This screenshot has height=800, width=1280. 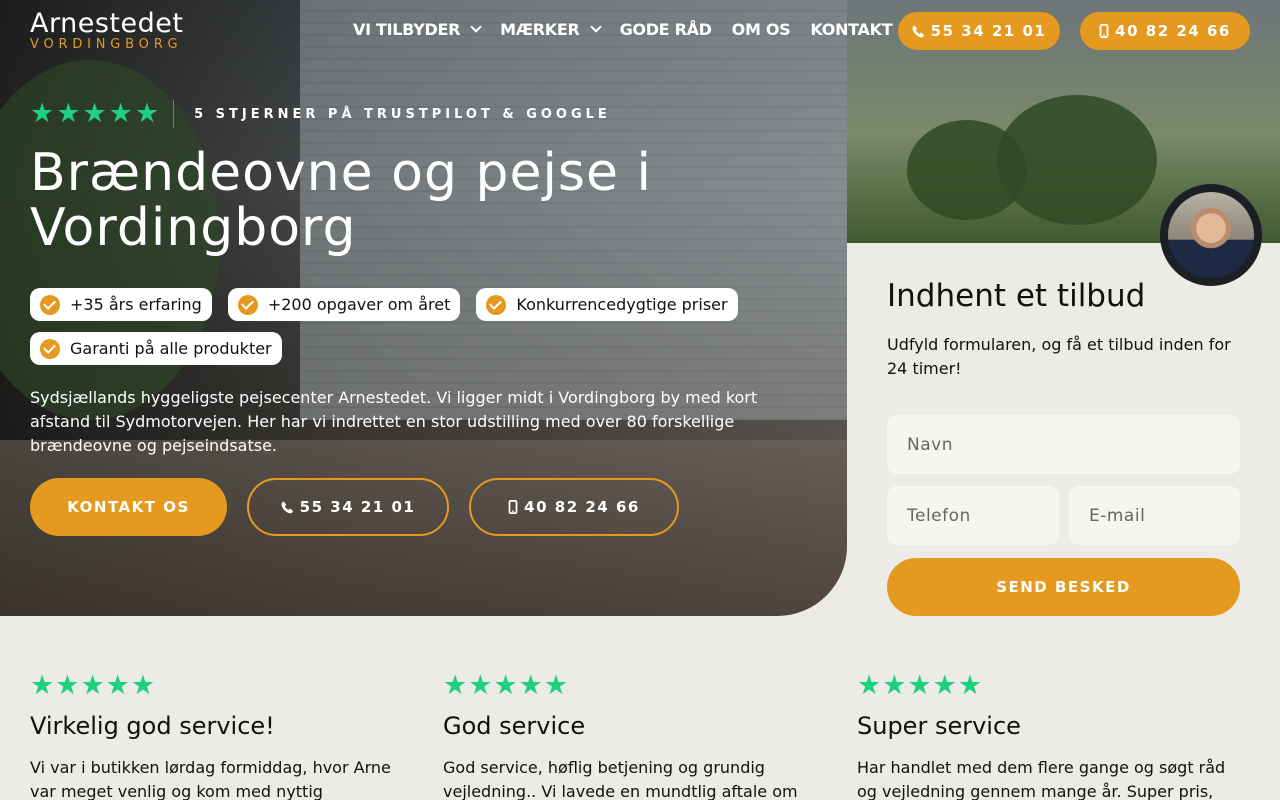 What do you see at coordinates (407, 29) in the screenshot?
I see `nav-item-label: VI TILBYDER` at bounding box center [407, 29].